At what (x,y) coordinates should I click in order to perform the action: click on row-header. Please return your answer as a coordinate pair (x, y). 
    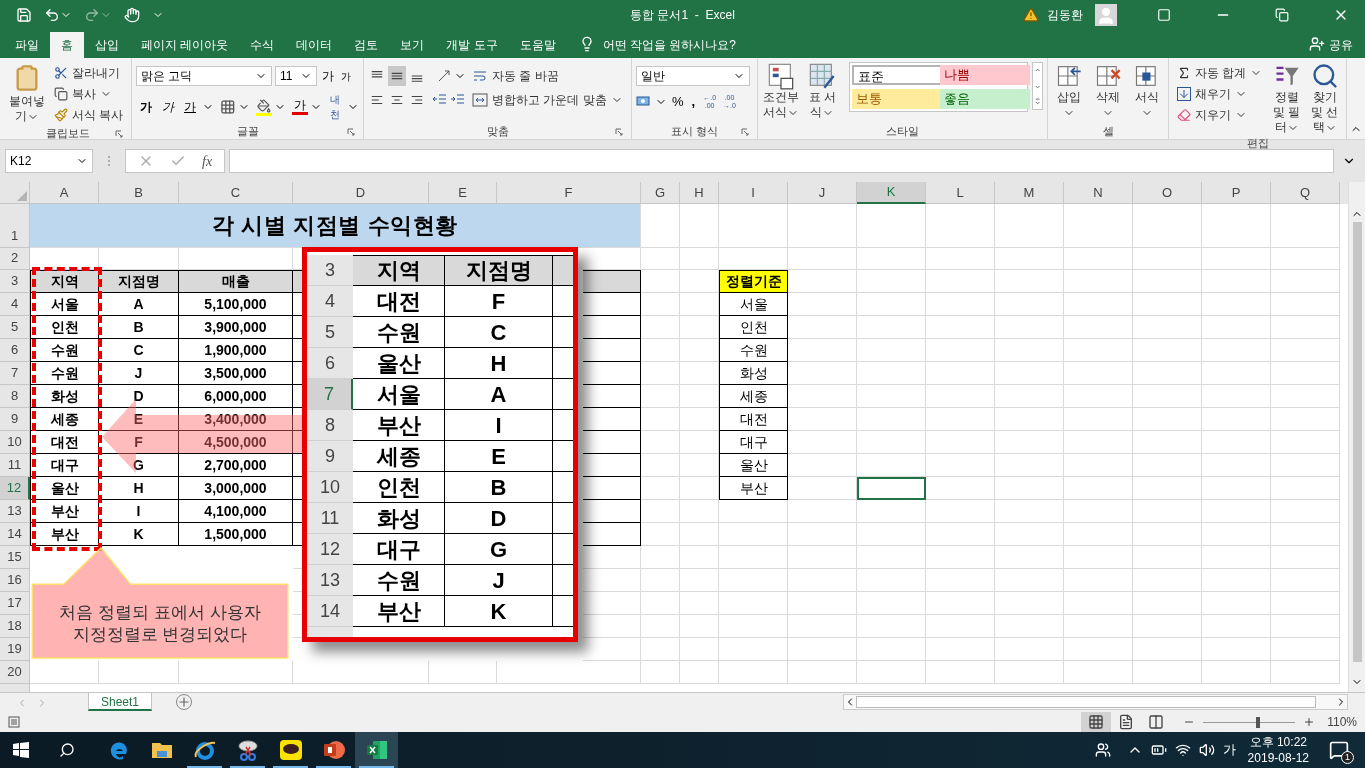
    Looking at the image, I should click on (15, 688).